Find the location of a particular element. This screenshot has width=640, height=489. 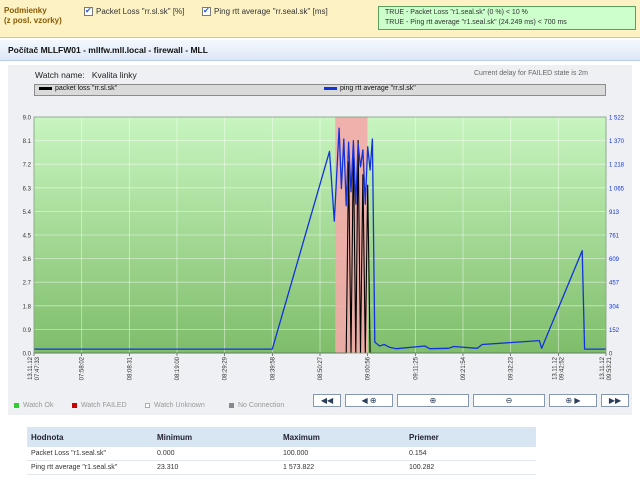

cell-max: 1 573.822 is located at coordinates (342, 467).